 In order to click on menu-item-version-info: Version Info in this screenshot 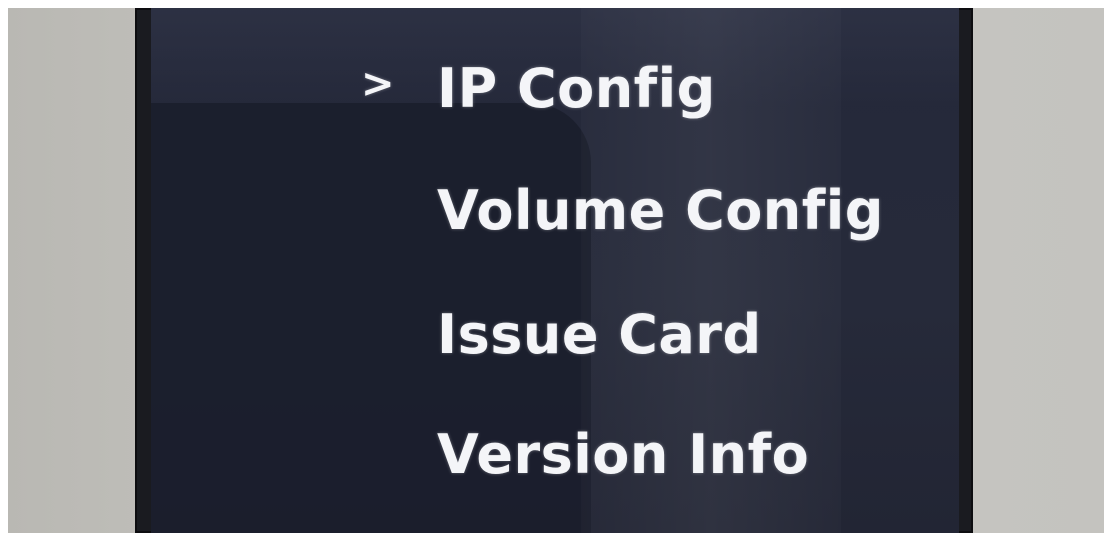, I will do `click(585, 454)`.